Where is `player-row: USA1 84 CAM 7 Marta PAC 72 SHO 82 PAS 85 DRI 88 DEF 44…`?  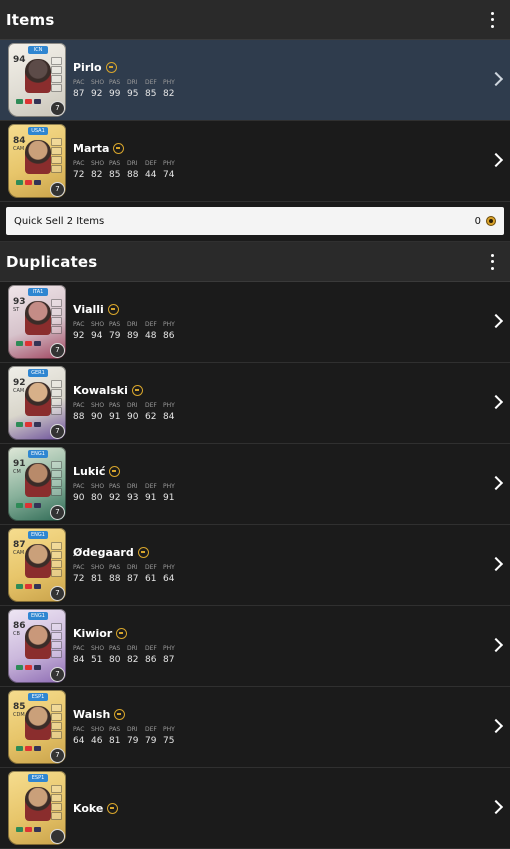
player-row: USA1 84 CAM 7 Marta PAC 72 SHO 82 PAS 85 DRI 88 DEF 44… is located at coordinates (255, 161).